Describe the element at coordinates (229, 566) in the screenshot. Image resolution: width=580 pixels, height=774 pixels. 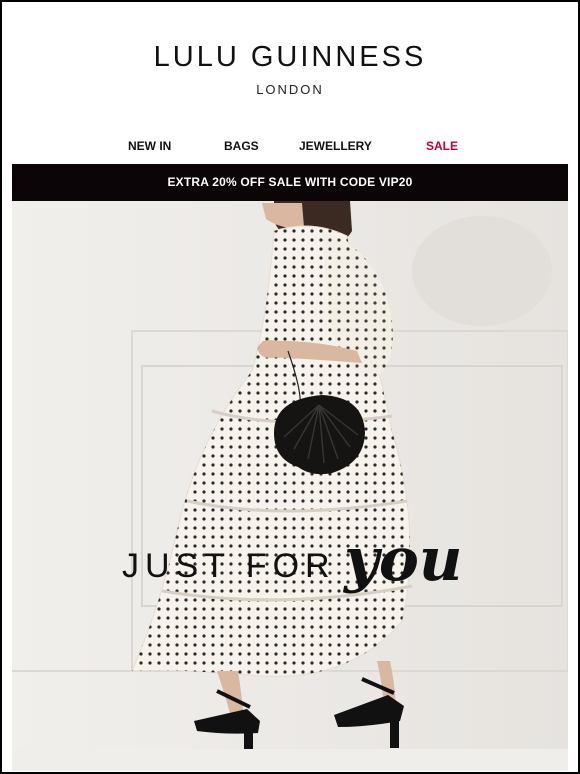
I see `headline-just-for: JUST FOR` at that location.